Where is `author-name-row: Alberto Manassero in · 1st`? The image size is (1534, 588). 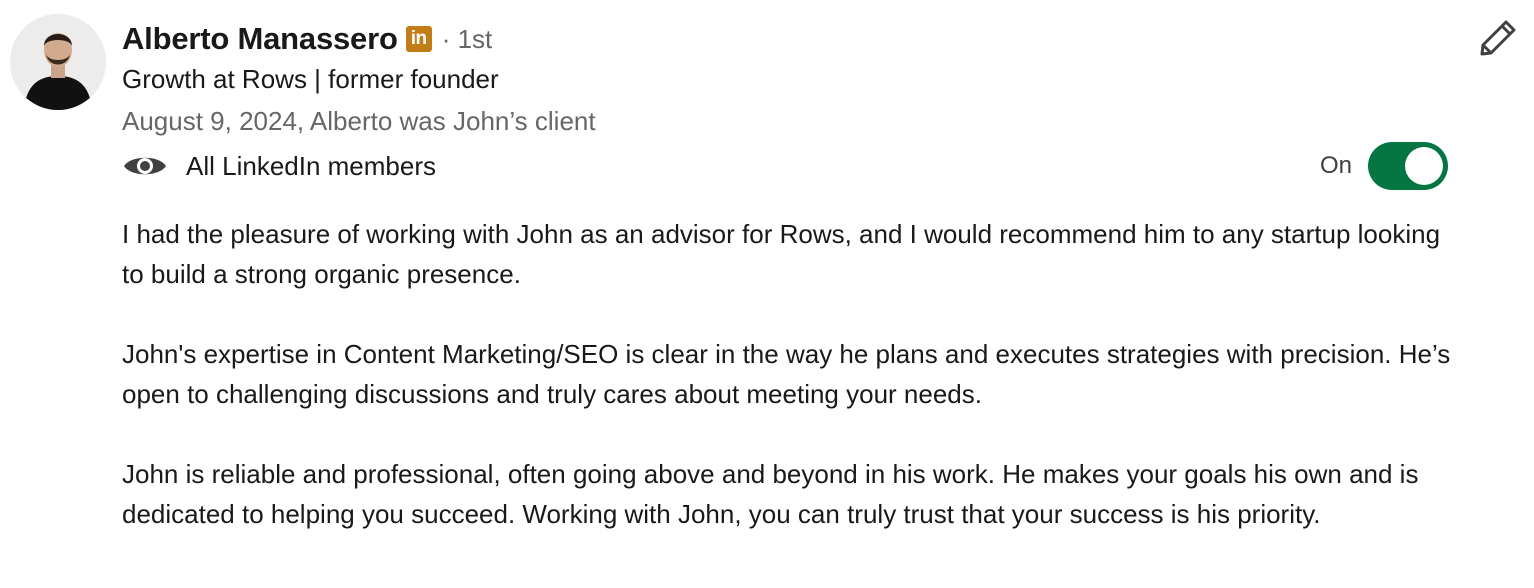
author-name-row: Alberto Manassero in · 1st is located at coordinates (307, 39).